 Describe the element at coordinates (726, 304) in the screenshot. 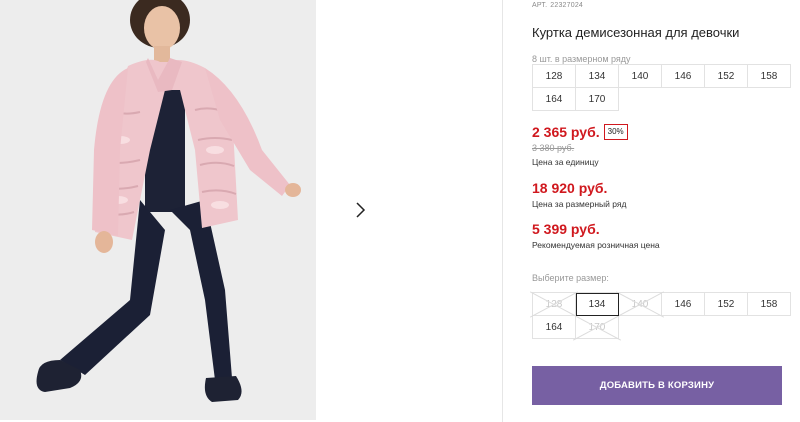

I see `size-option: 152` at that location.